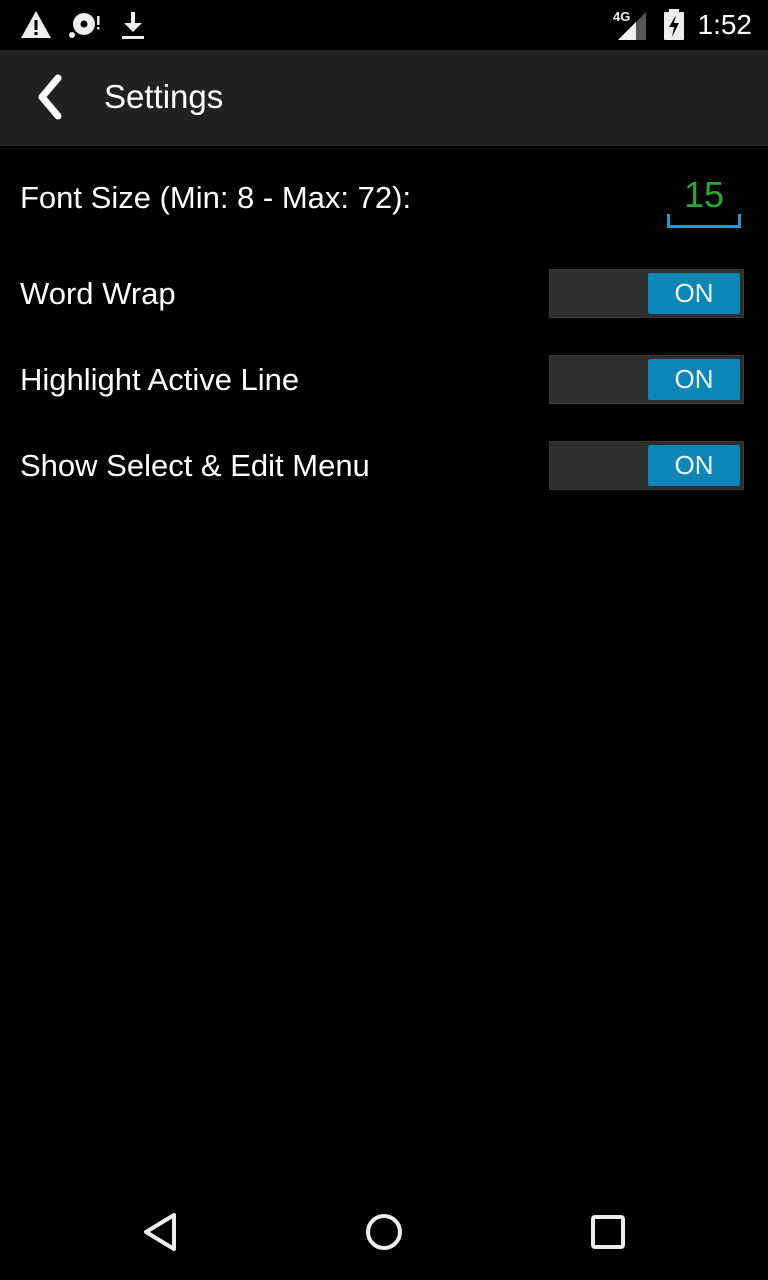  Describe the element at coordinates (53, 97) in the screenshot. I see `chevron-left-icon` at that location.